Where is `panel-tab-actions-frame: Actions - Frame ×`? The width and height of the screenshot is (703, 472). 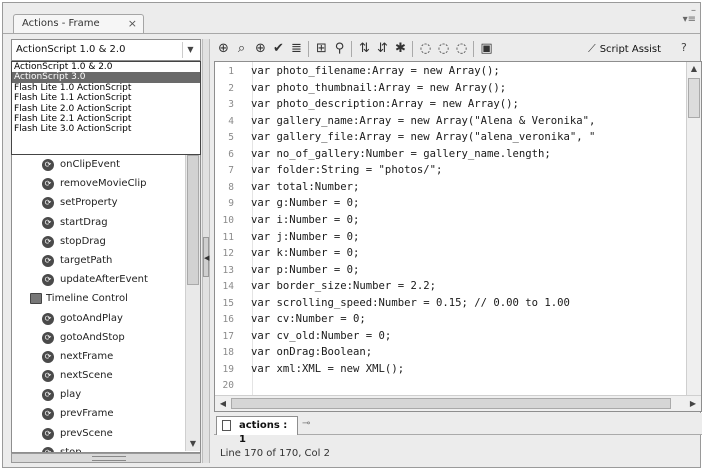 panel-tab-actions-frame: Actions - Frame × is located at coordinates (78, 24).